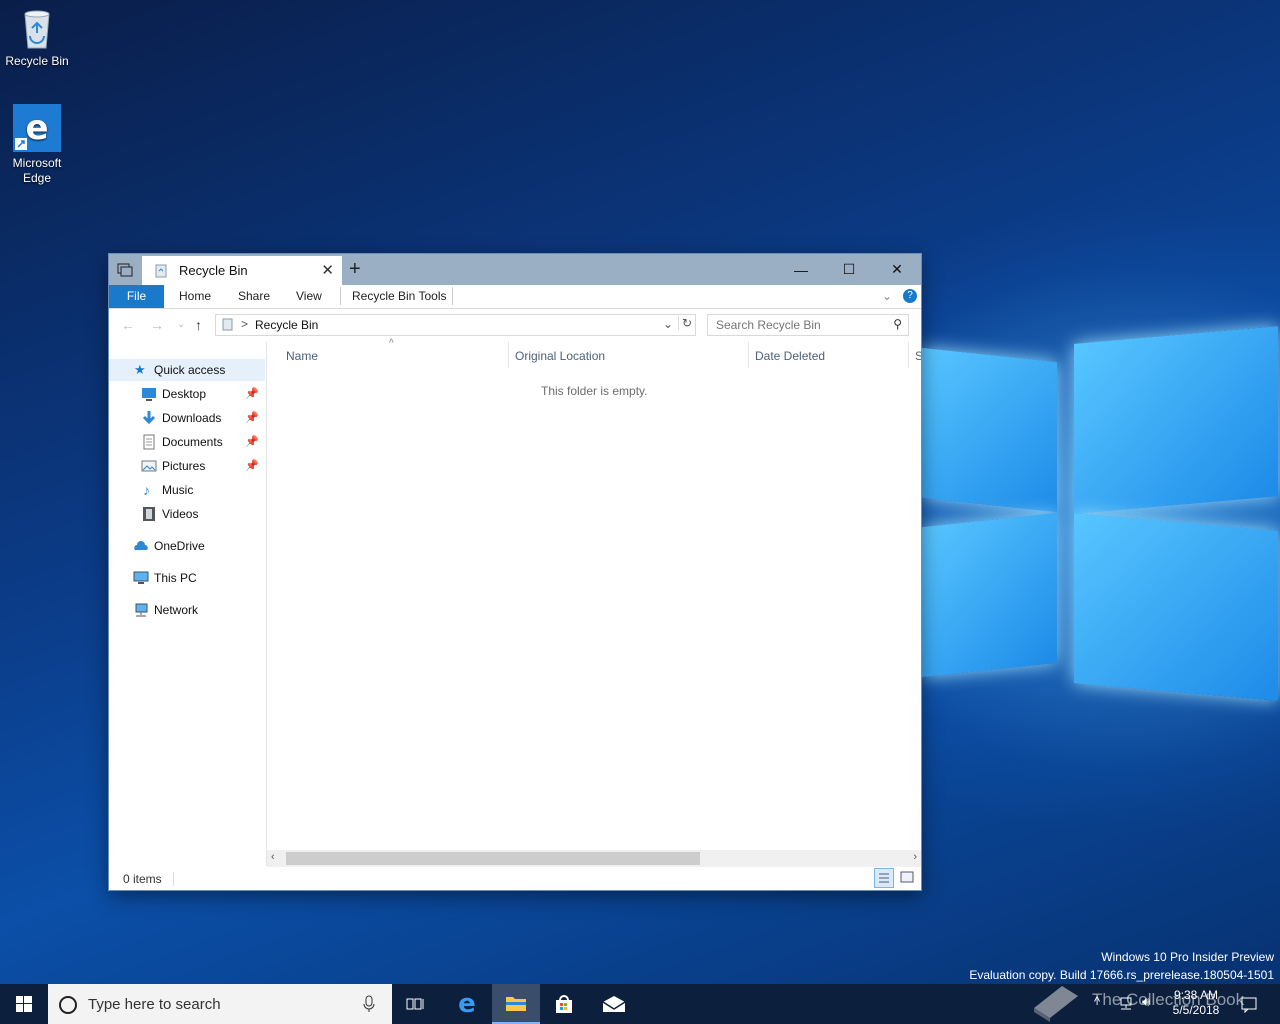 The height and width of the screenshot is (1024, 1280). Describe the element at coordinates (1153, 1001) in the screenshot. I see `collection-book-watermark: The Collection Book` at that location.